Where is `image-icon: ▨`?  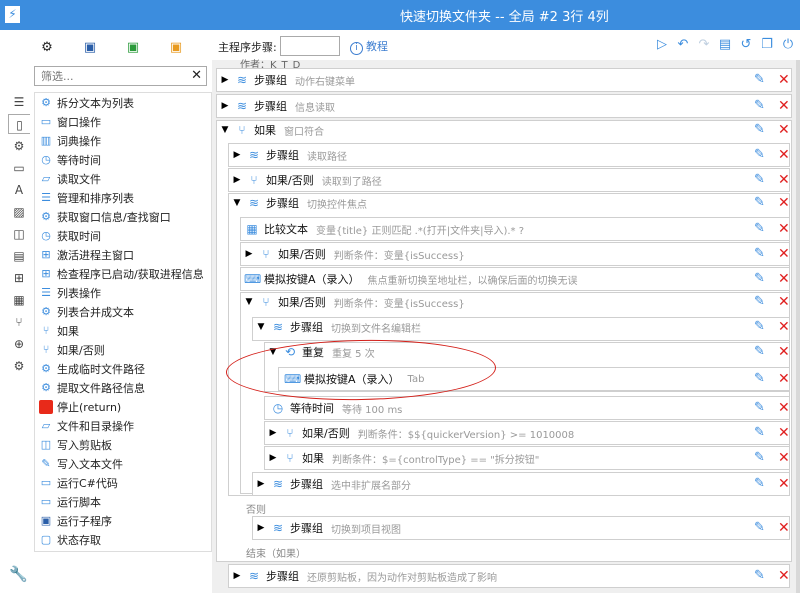
image-icon: ▨ is located at coordinates (19, 212).